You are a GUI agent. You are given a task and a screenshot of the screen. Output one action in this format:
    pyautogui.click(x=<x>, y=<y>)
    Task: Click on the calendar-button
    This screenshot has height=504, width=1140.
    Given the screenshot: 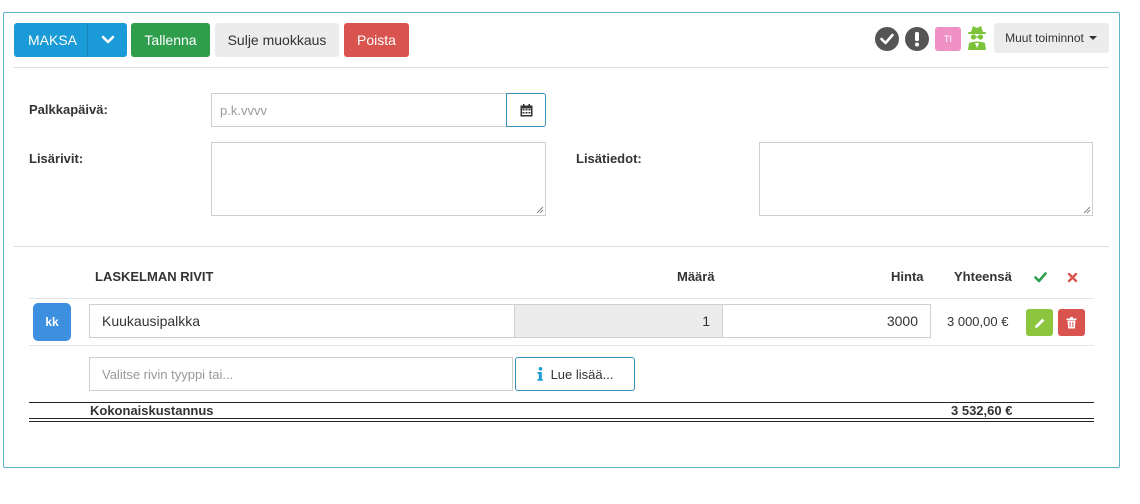 What is the action you would take?
    pyautogui.click(x=526, y=110)
    